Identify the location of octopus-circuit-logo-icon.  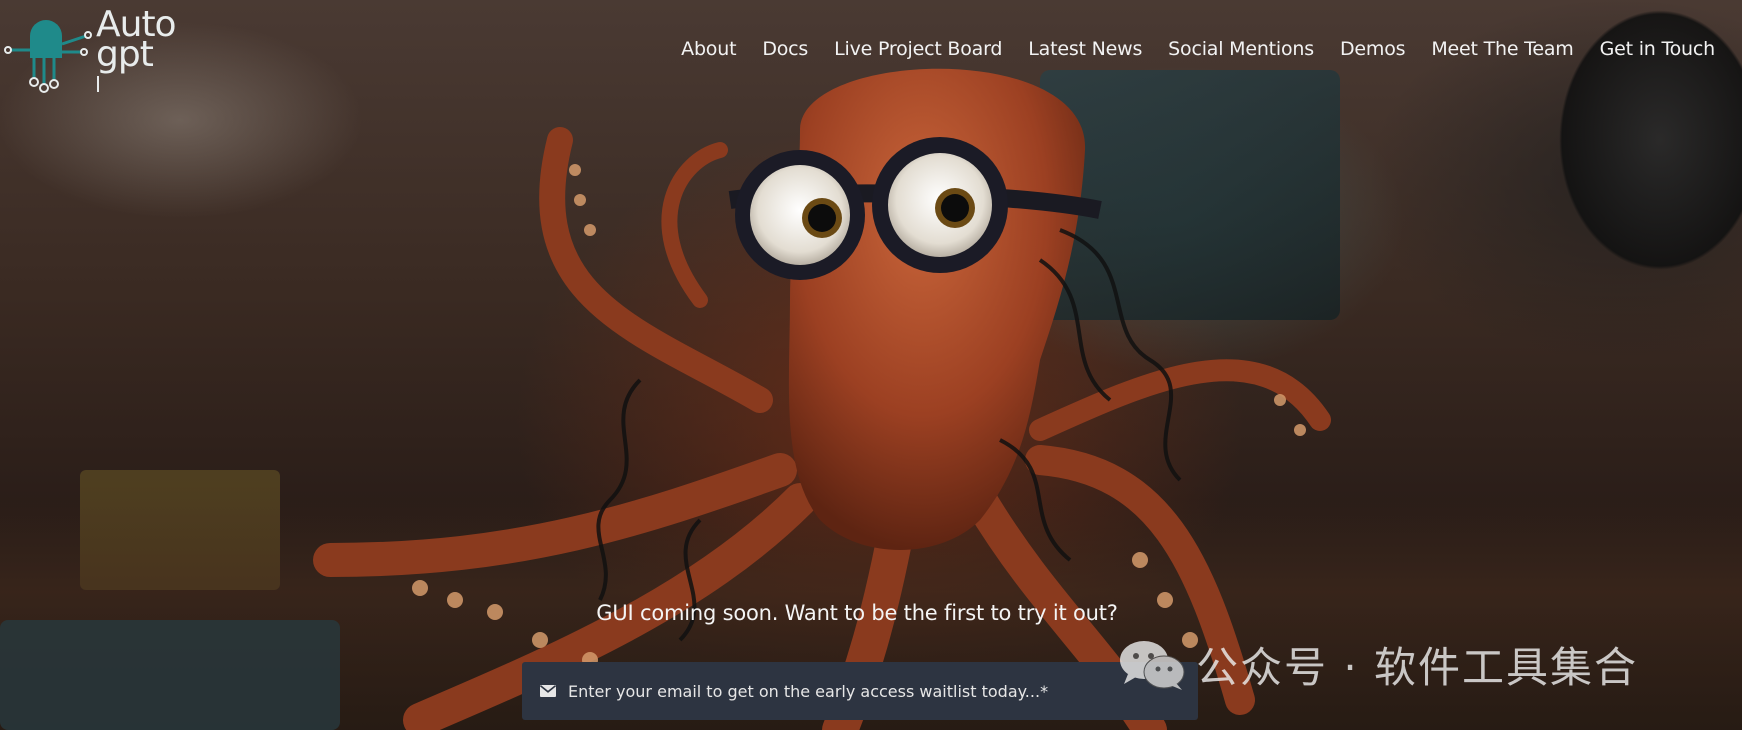
(51, 56).